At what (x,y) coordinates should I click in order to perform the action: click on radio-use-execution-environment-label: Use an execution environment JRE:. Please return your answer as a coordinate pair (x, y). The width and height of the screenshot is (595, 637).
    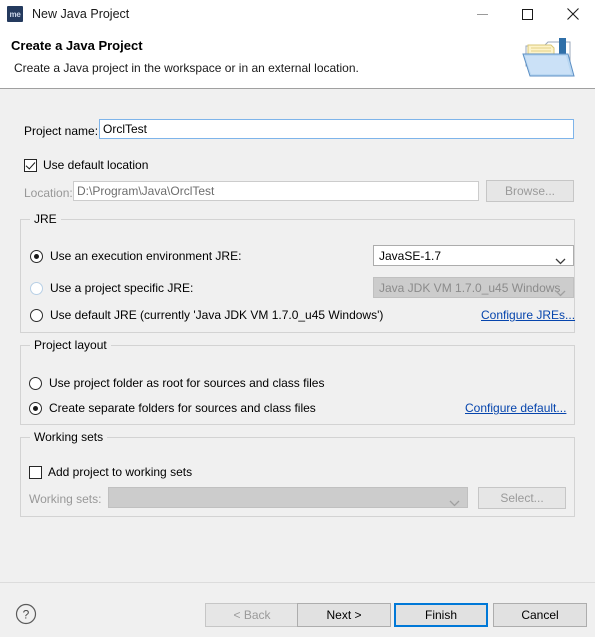
    Looking at the image, I should click on (146, 256).